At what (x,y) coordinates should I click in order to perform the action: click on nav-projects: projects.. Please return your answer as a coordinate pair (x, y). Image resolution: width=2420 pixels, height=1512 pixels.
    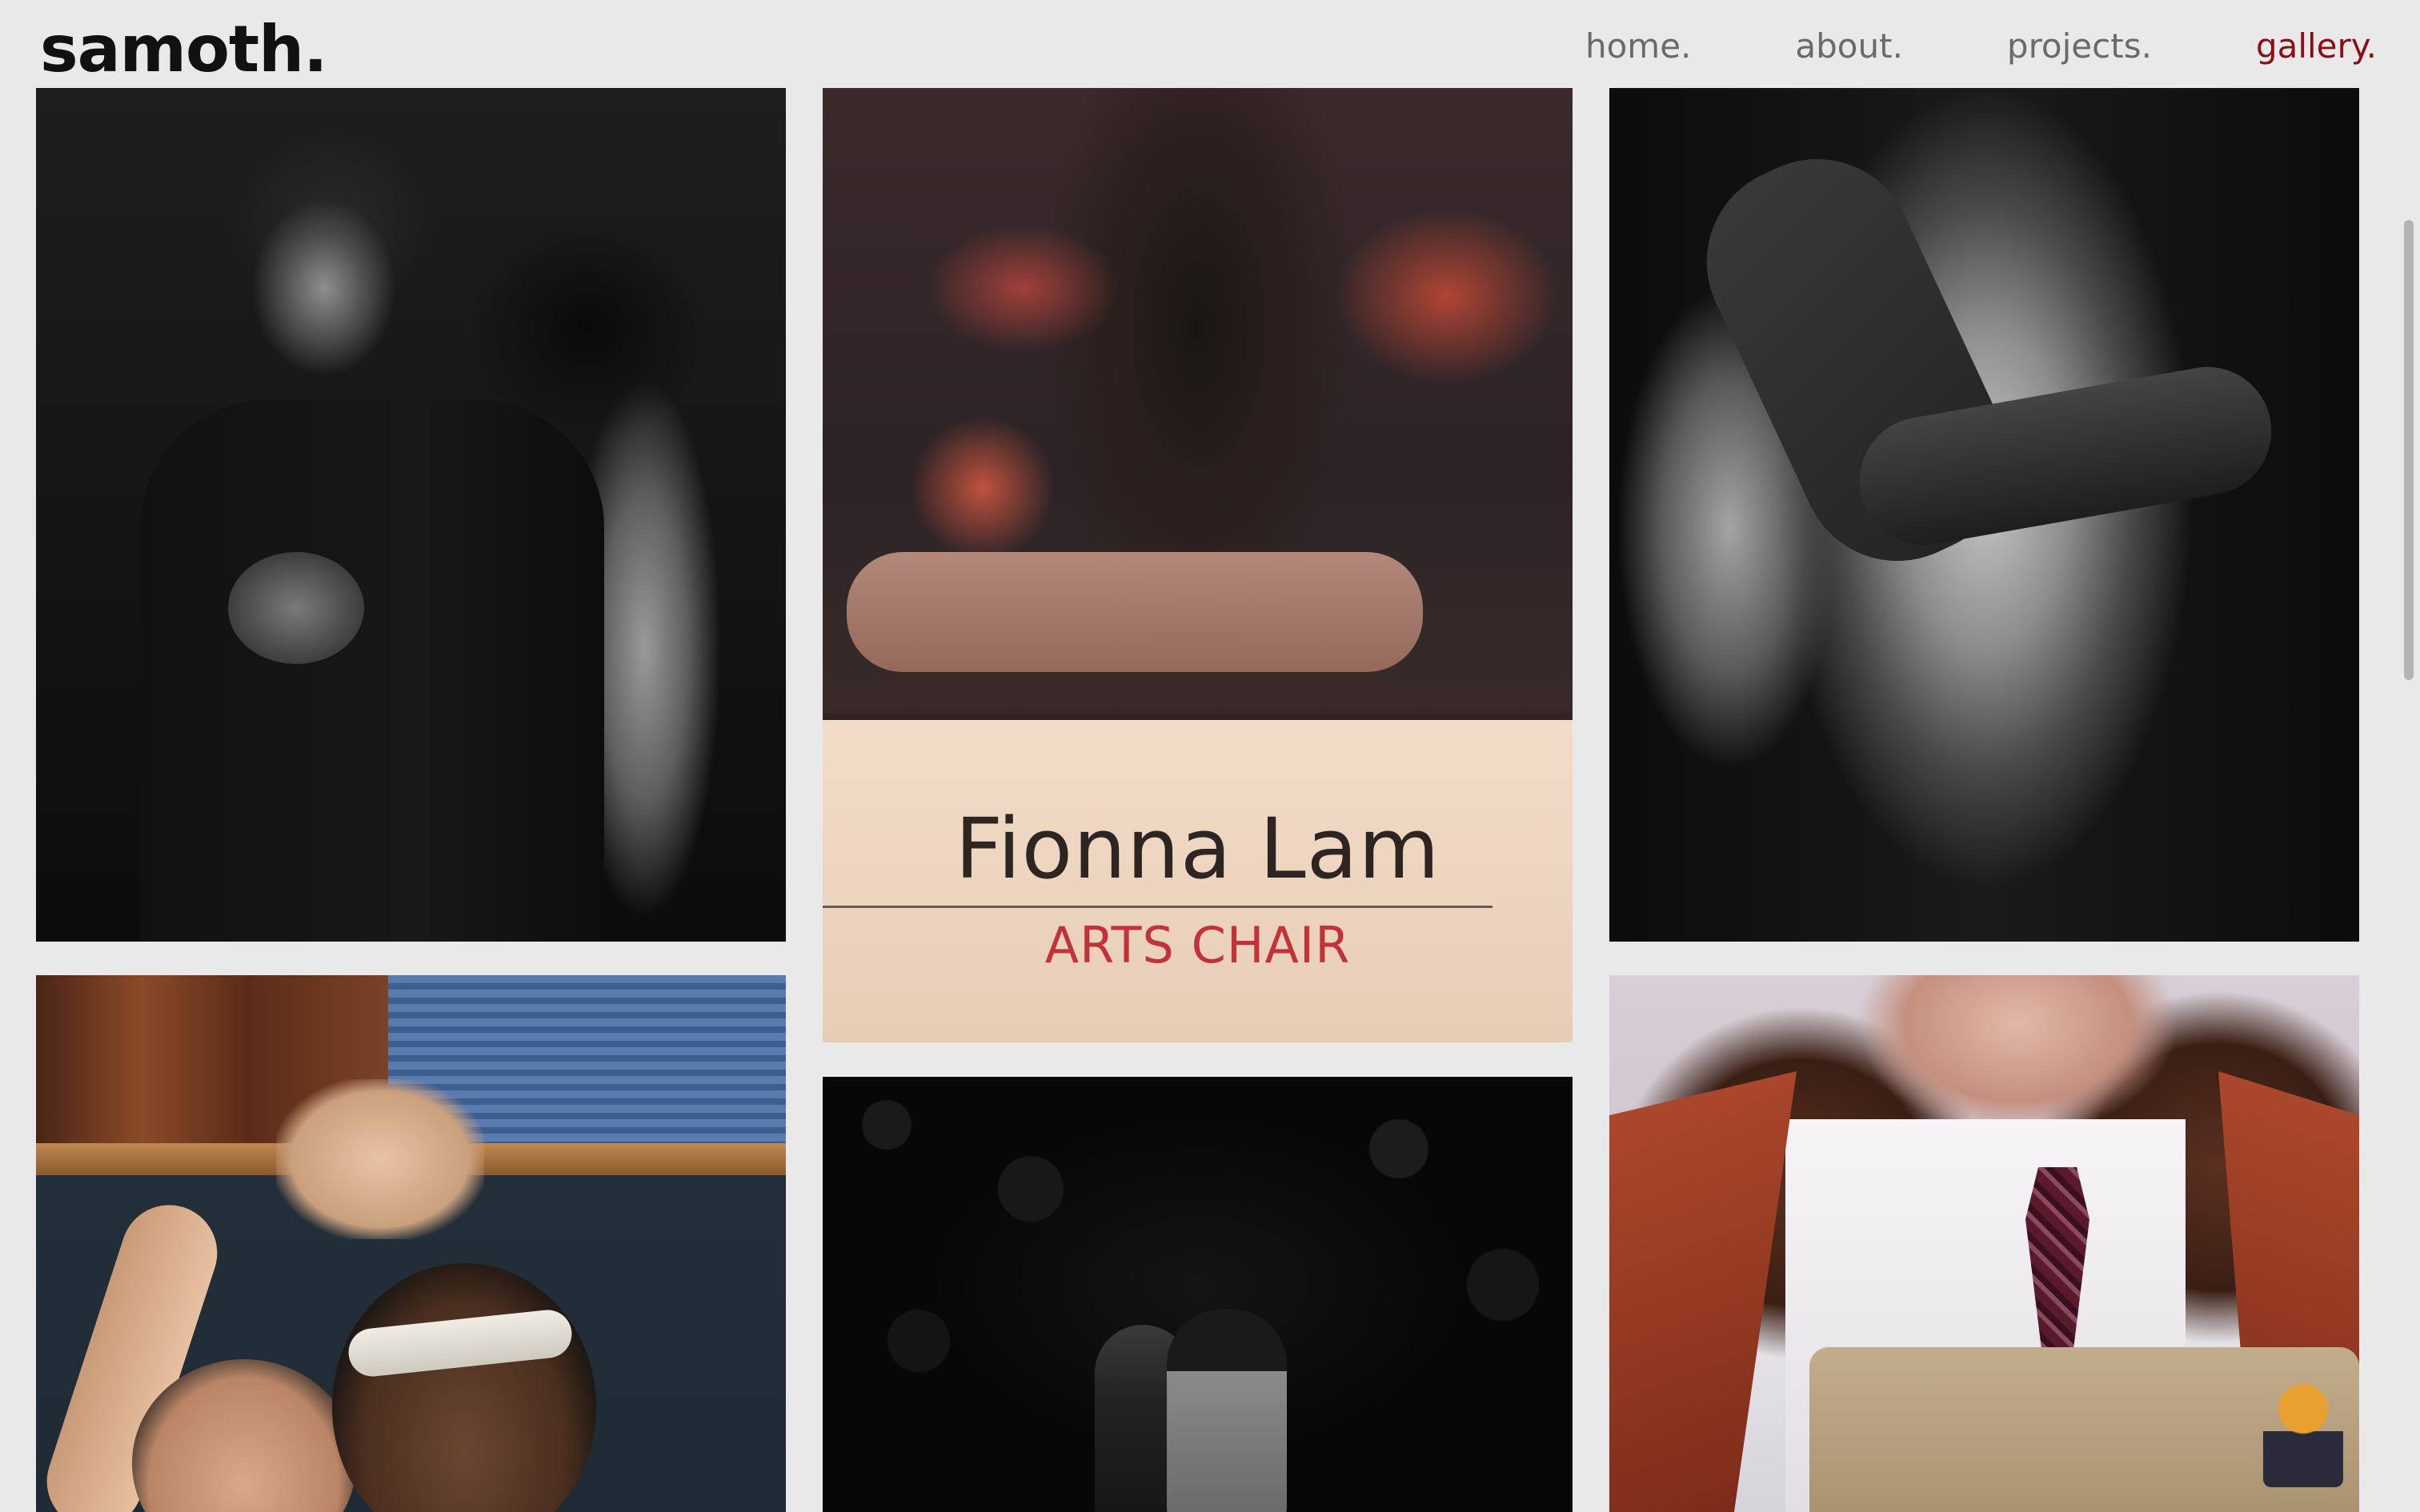
    Looking at the image, I should click on (2079, 46).